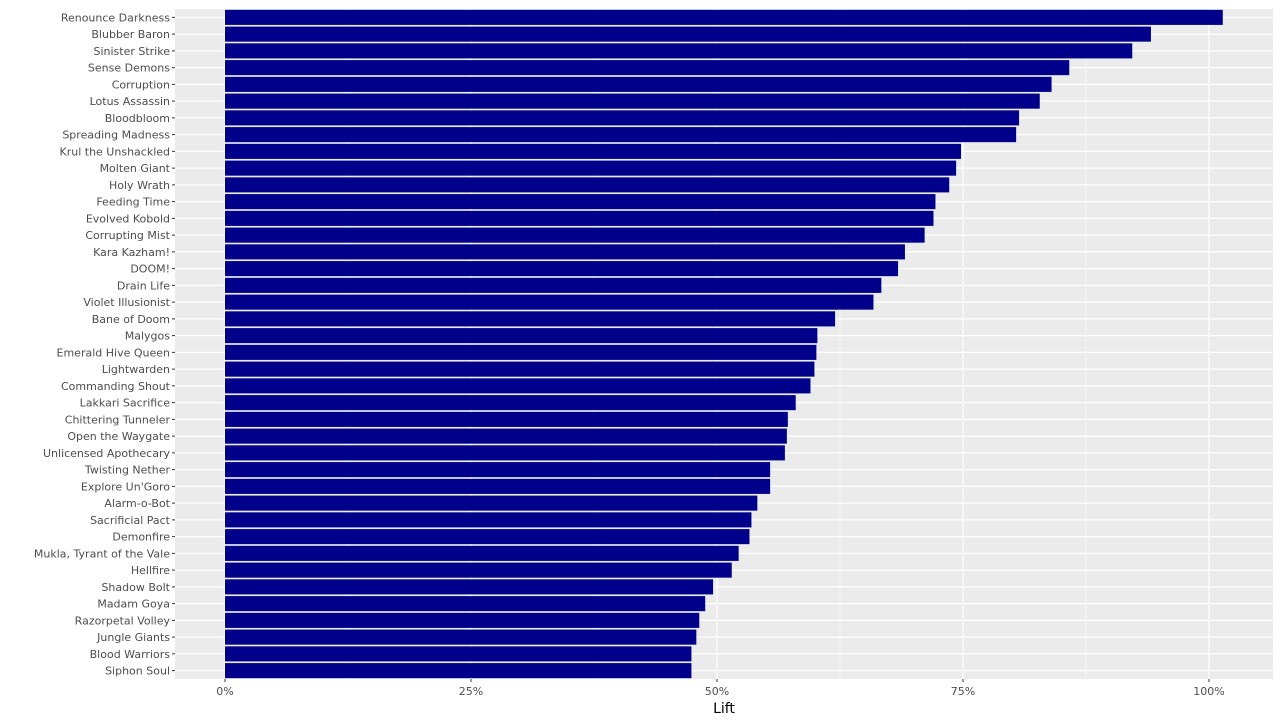 This screenshot has width=1280, height=720. What do you see at coordinates (127, 470) in the screenshot?
I see `y-tick-label: Twisting Nether` at bounding box center [127, 470].